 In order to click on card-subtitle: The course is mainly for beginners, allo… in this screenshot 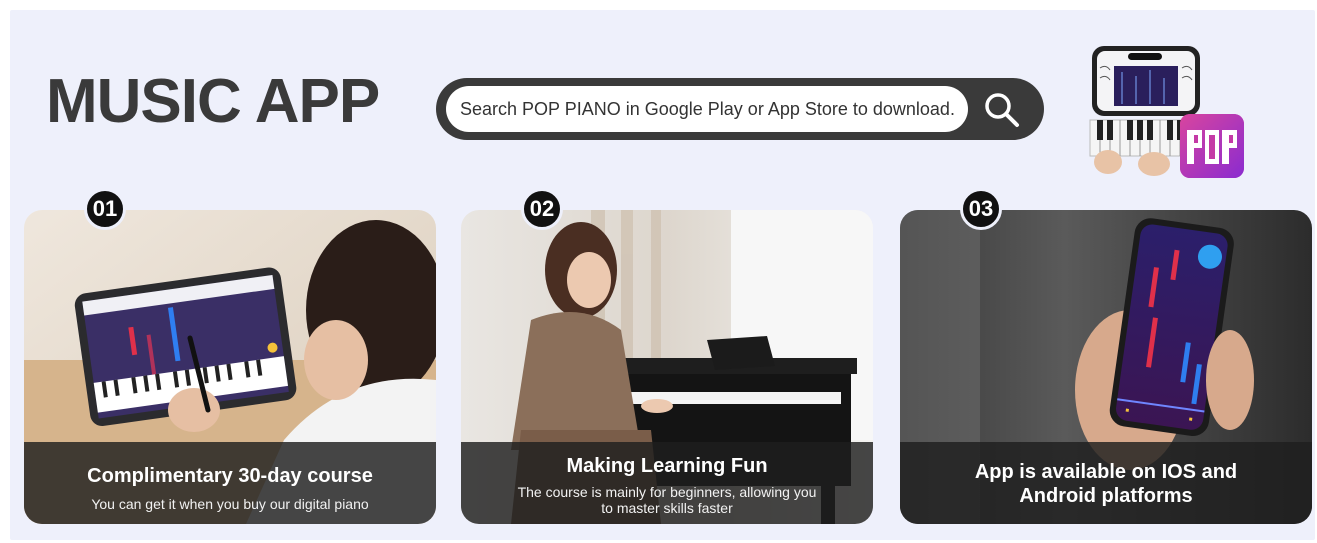, I will do `click(667, 500)`.